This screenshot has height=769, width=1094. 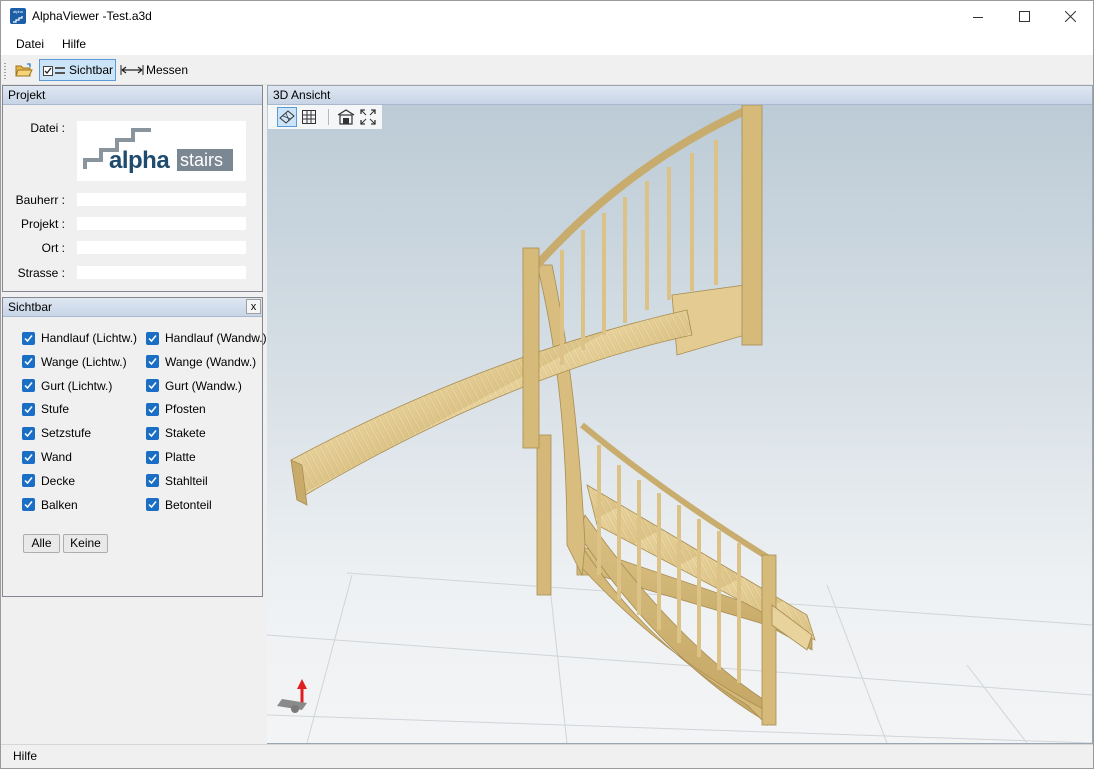 I want to click on maximize-icon, so click(x=1024, y=16).